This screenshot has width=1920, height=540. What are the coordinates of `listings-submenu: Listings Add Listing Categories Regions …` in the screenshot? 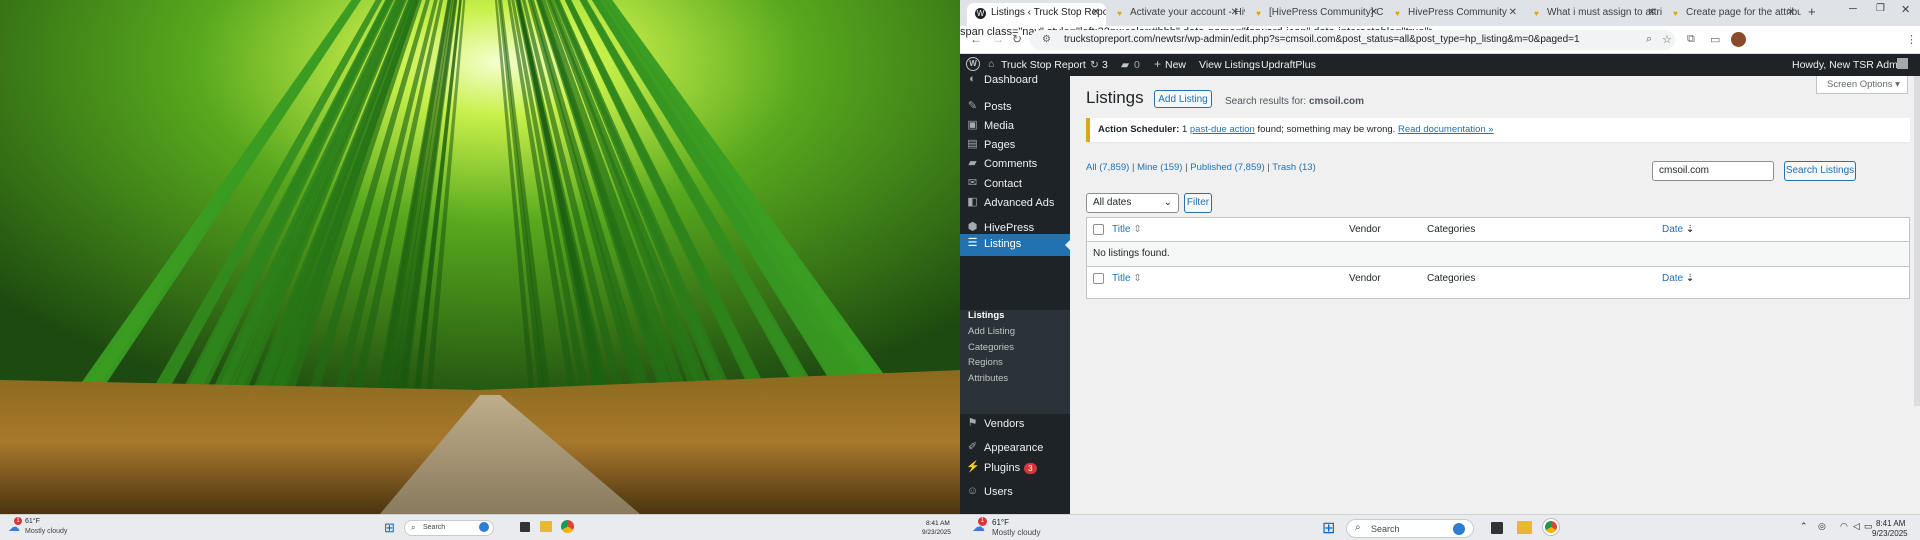 It's located at (1015, 362).